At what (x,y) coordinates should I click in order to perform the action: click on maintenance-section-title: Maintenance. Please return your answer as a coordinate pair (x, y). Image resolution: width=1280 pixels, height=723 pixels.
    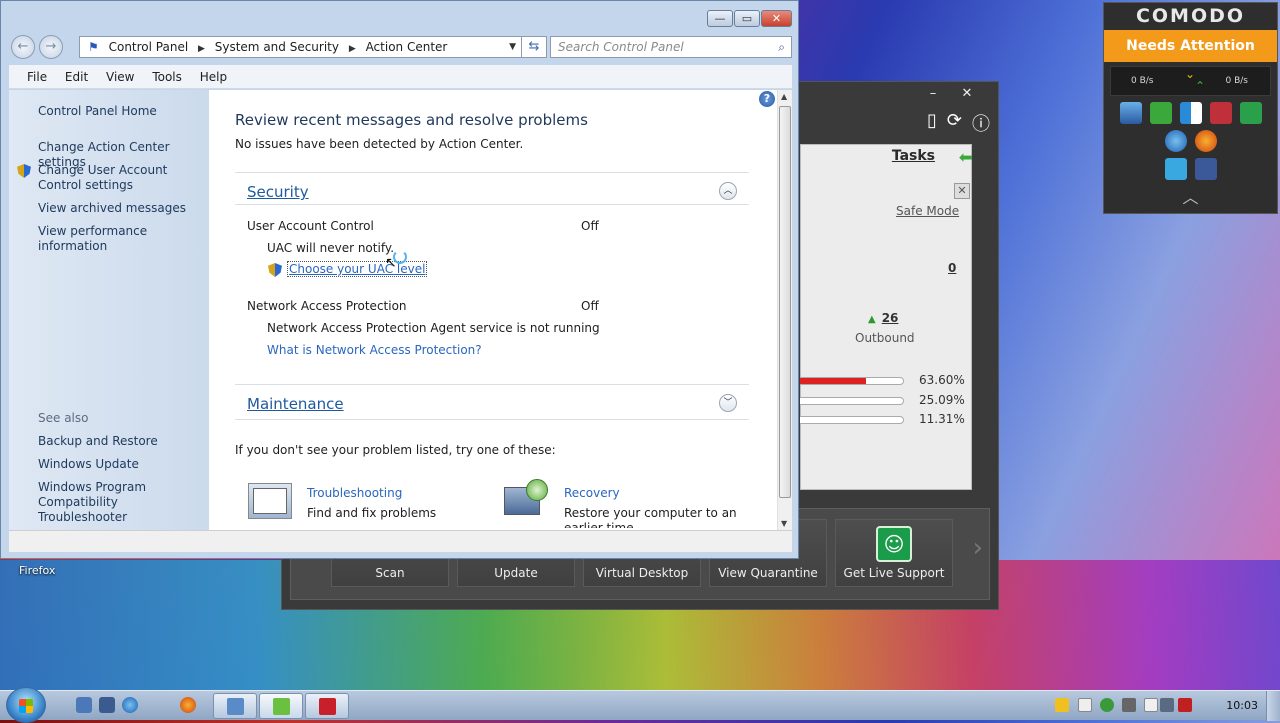
    Looking at the image, I should click on (295, 404).